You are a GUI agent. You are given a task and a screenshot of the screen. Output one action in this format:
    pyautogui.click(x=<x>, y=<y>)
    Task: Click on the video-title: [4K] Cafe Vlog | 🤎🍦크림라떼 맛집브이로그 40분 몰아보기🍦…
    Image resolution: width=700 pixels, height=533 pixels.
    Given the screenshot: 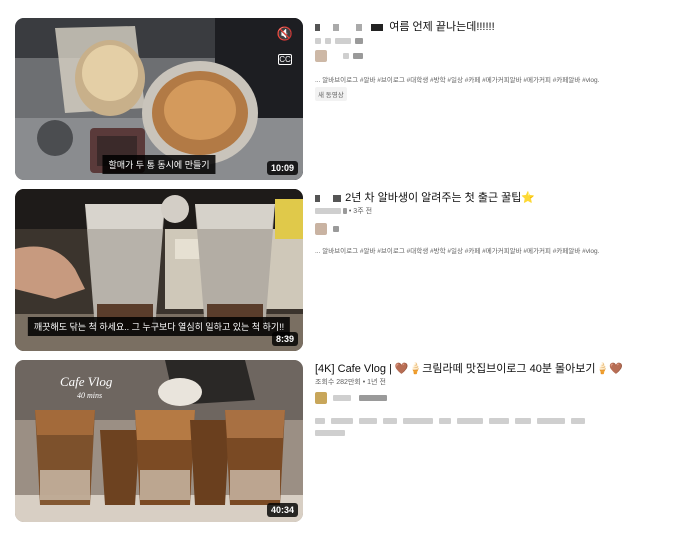 What is the action you would take?
    pyautogui.click(x=469, y=369)
    